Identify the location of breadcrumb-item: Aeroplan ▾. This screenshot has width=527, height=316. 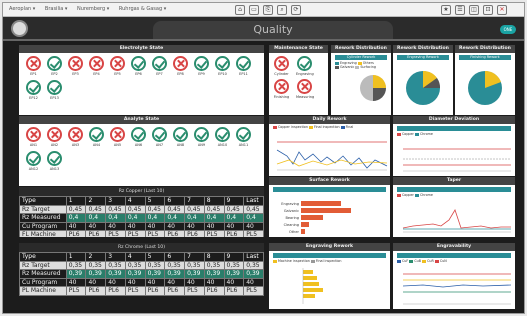
(22, 9).